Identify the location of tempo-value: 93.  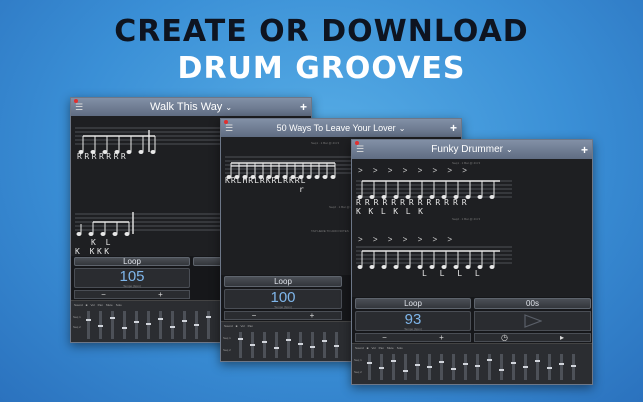
(413, 319).